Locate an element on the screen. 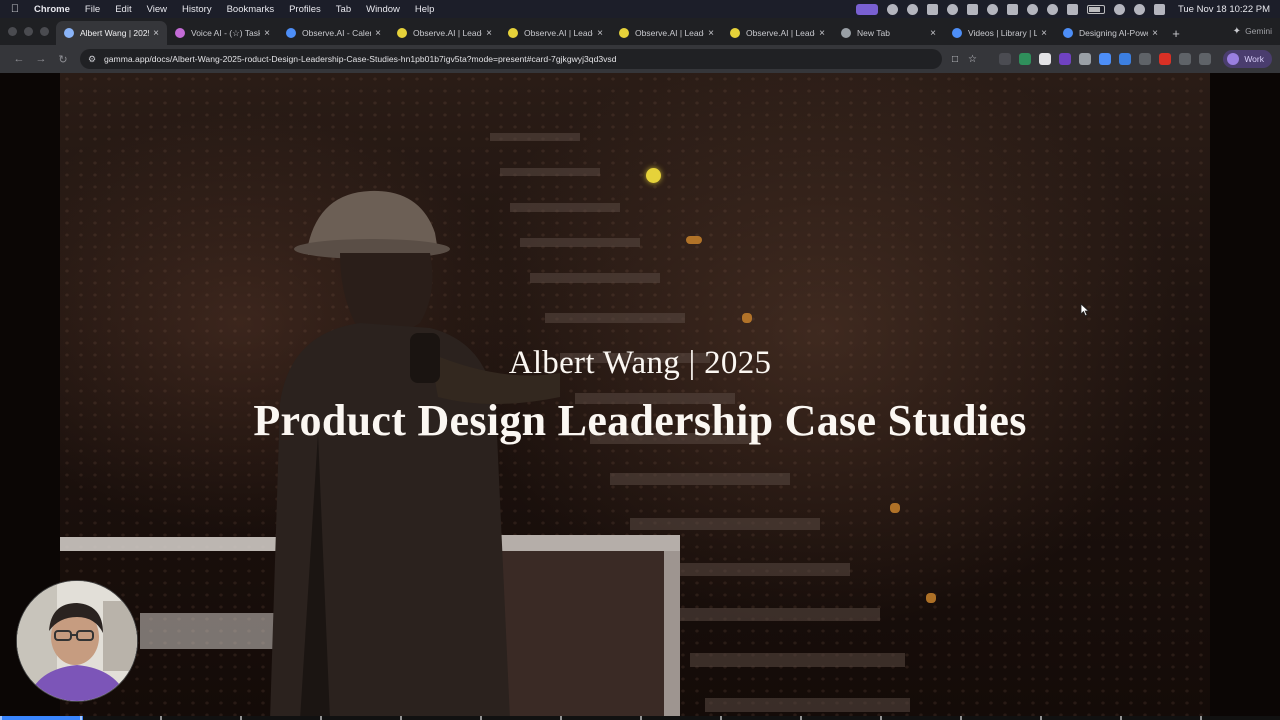 This screenshot has height=720, width=1280. minimize-window-button is located at coordinates (28, 31).